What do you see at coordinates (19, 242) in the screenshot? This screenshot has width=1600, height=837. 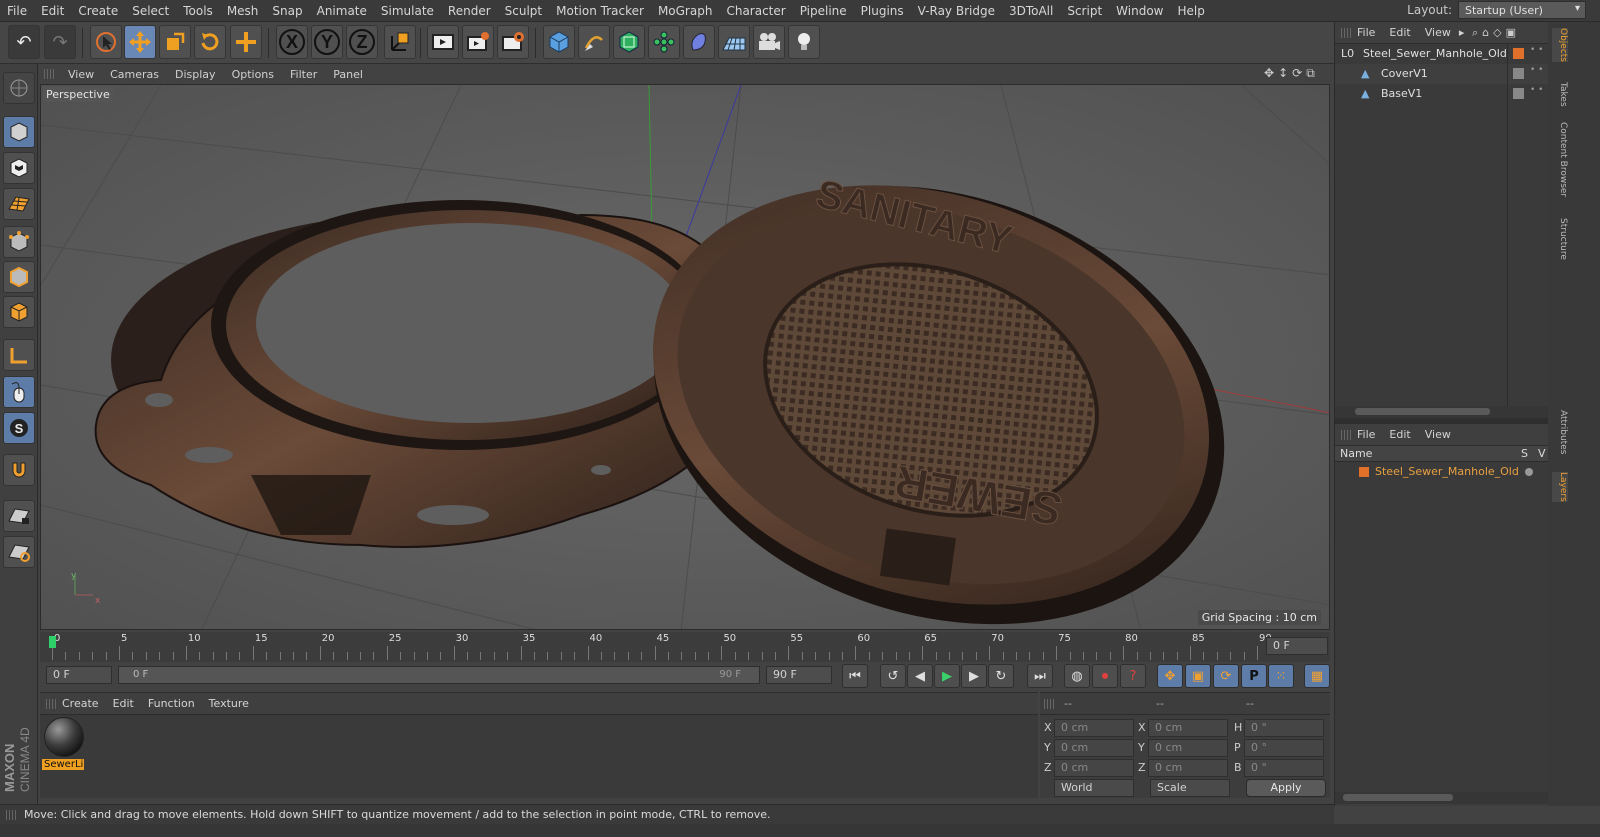 I see `points-mode-icon` at bounding box center [19, 242].